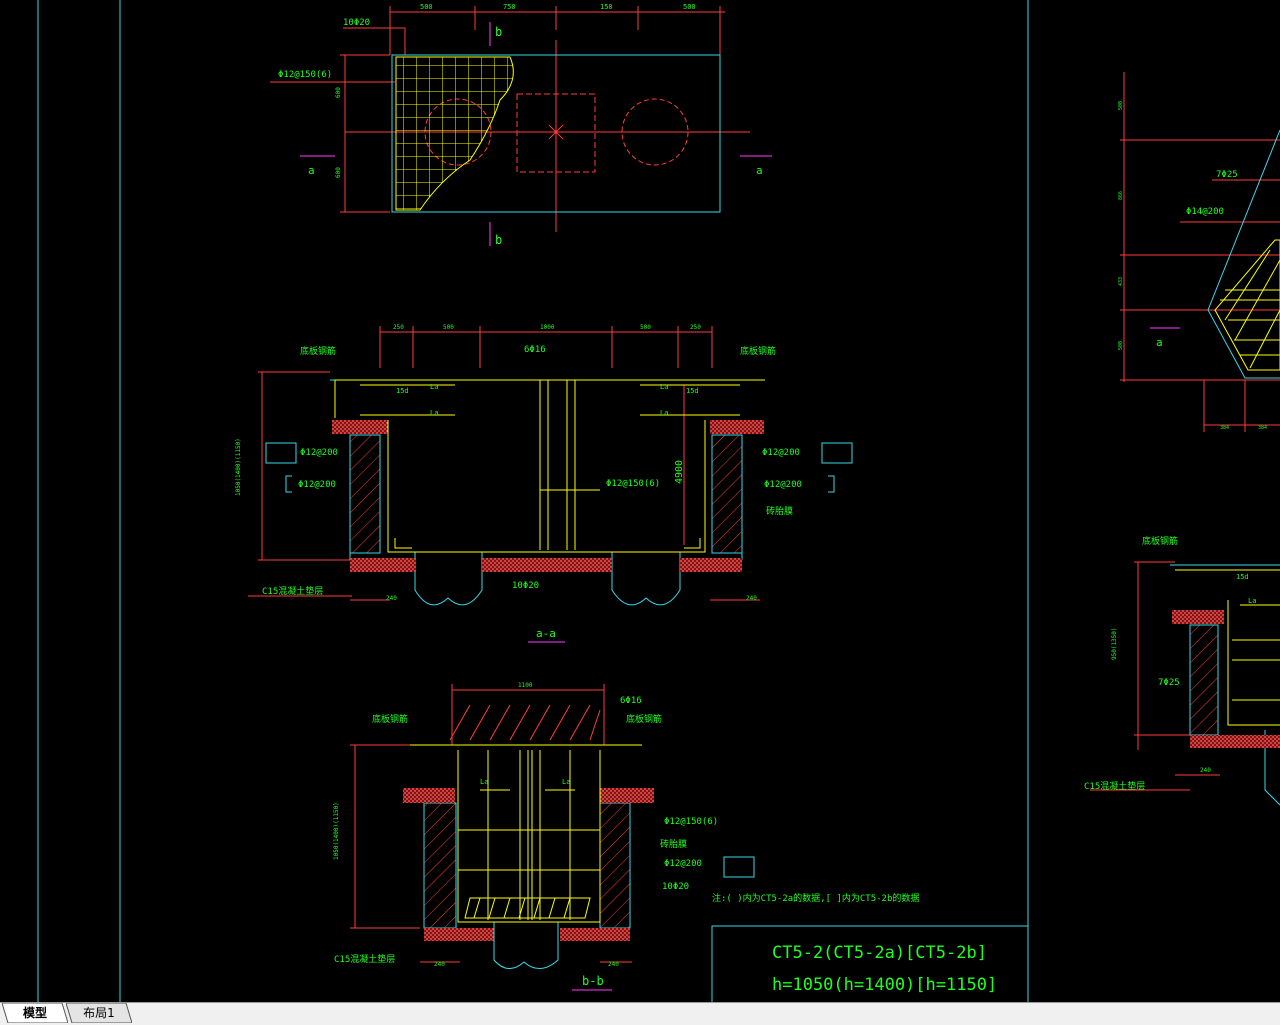 Image resolution: width=1280 pixels, height=1025 pixels. I want to click on aa-la-3: La, so click(664, 387).